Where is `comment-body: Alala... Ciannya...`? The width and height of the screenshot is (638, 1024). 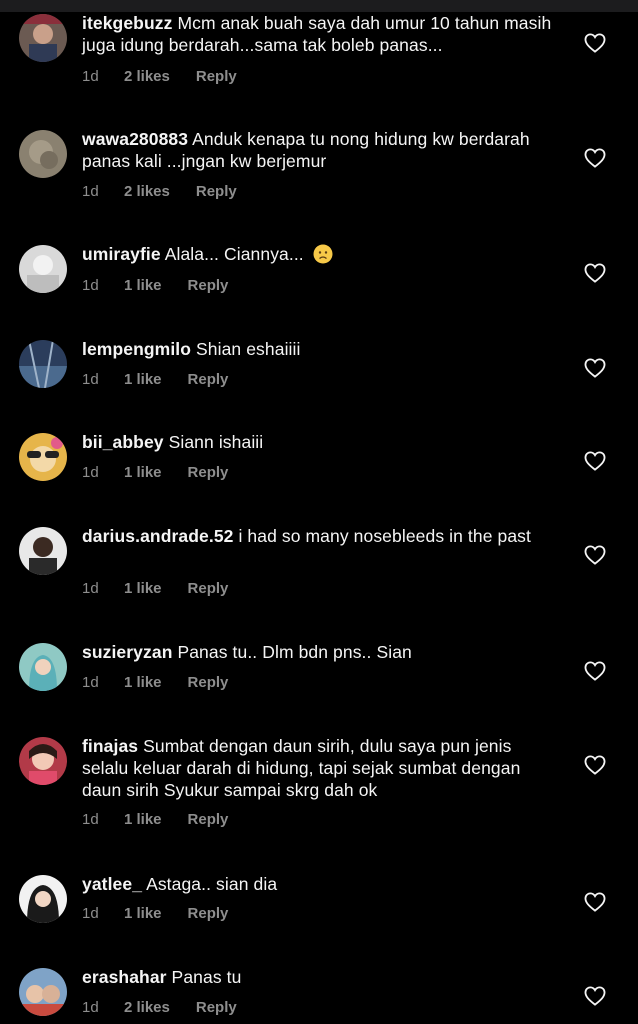
comment-body: Alala... Ciannya... is located at coordinates (234, 254).